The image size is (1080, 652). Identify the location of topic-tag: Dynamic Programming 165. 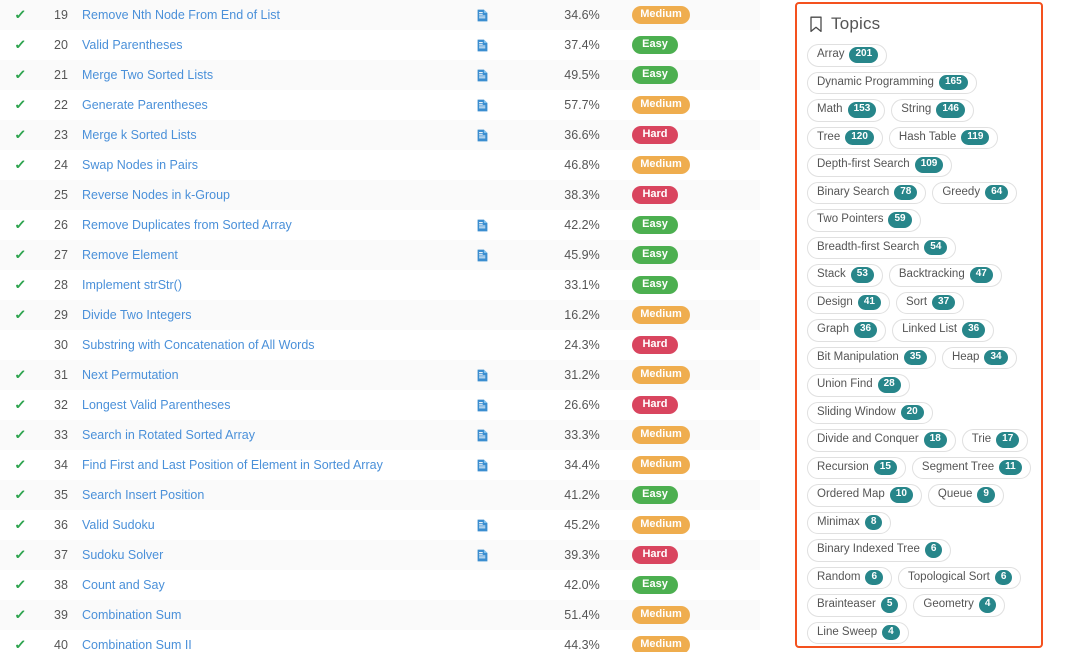
(892, 83).